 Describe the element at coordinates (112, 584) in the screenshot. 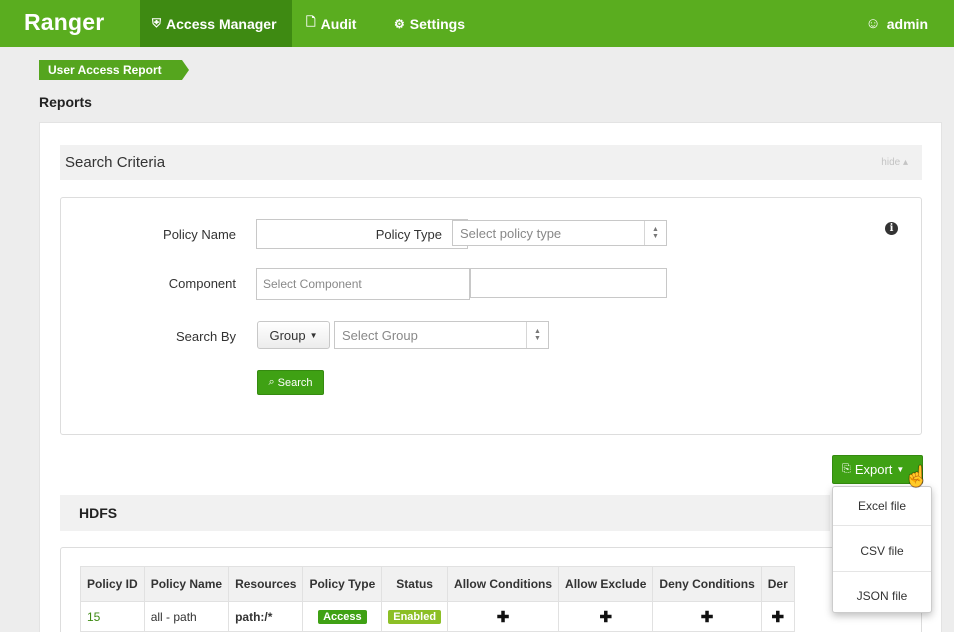

I see `column-header: Policy ID` at that location.